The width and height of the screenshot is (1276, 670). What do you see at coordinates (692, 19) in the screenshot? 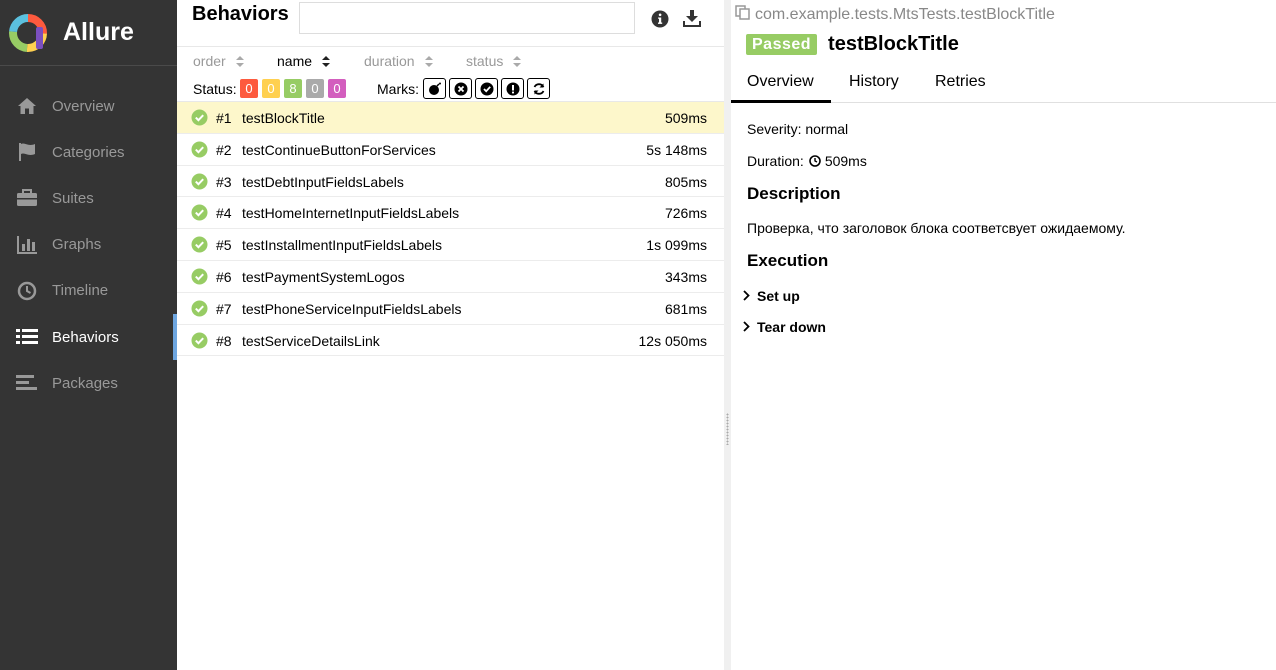
I see `download-icon` at bounding box center [692, 19].